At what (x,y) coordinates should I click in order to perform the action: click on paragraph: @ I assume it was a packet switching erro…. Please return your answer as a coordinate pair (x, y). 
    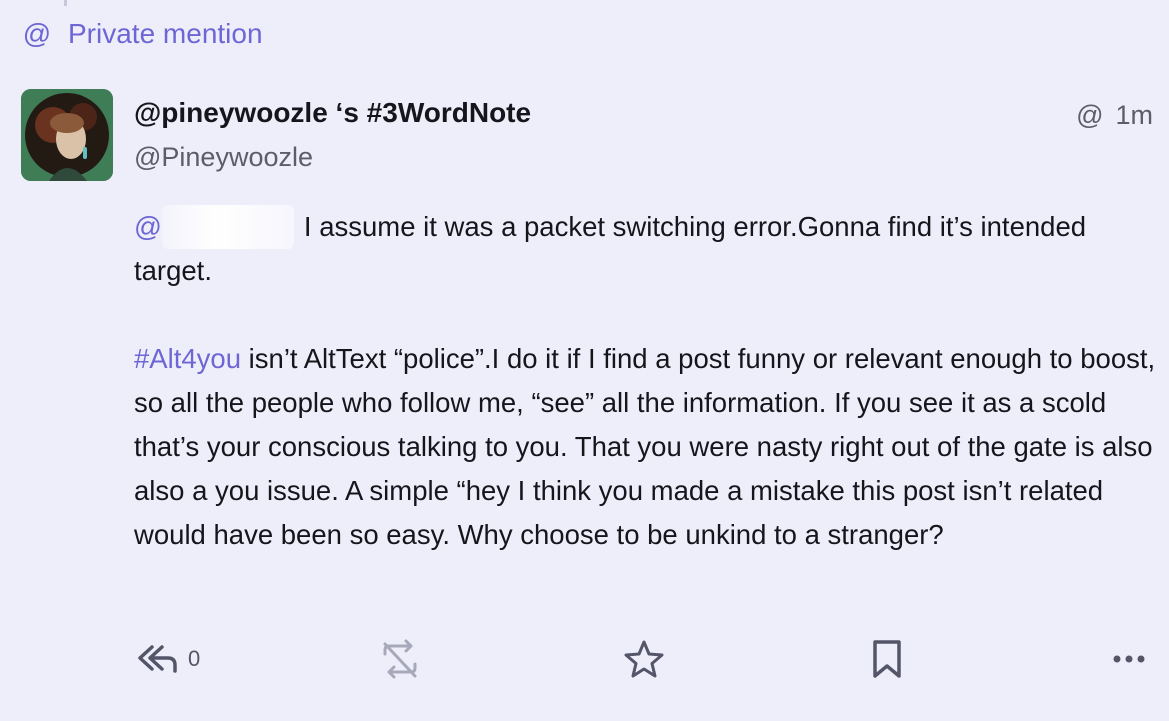
    Looking at the image, I should click on (646, 249).